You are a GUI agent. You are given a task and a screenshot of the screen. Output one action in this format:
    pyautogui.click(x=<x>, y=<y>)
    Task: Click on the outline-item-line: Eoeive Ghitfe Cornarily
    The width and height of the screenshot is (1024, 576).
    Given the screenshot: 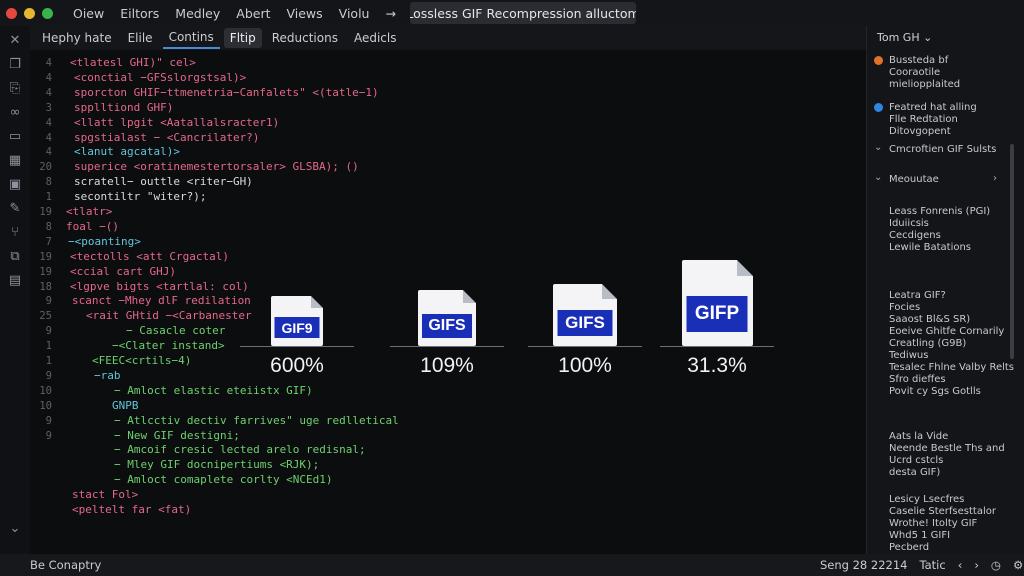 What is the action you would take?
    pyautogui.click(x=947, y=331)
    